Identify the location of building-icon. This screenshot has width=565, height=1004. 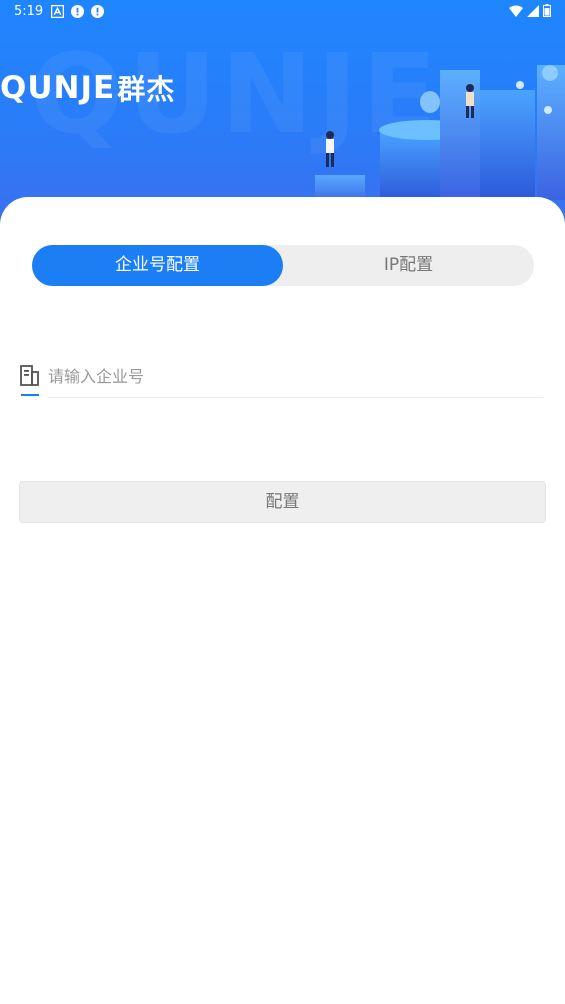
(29, 375).